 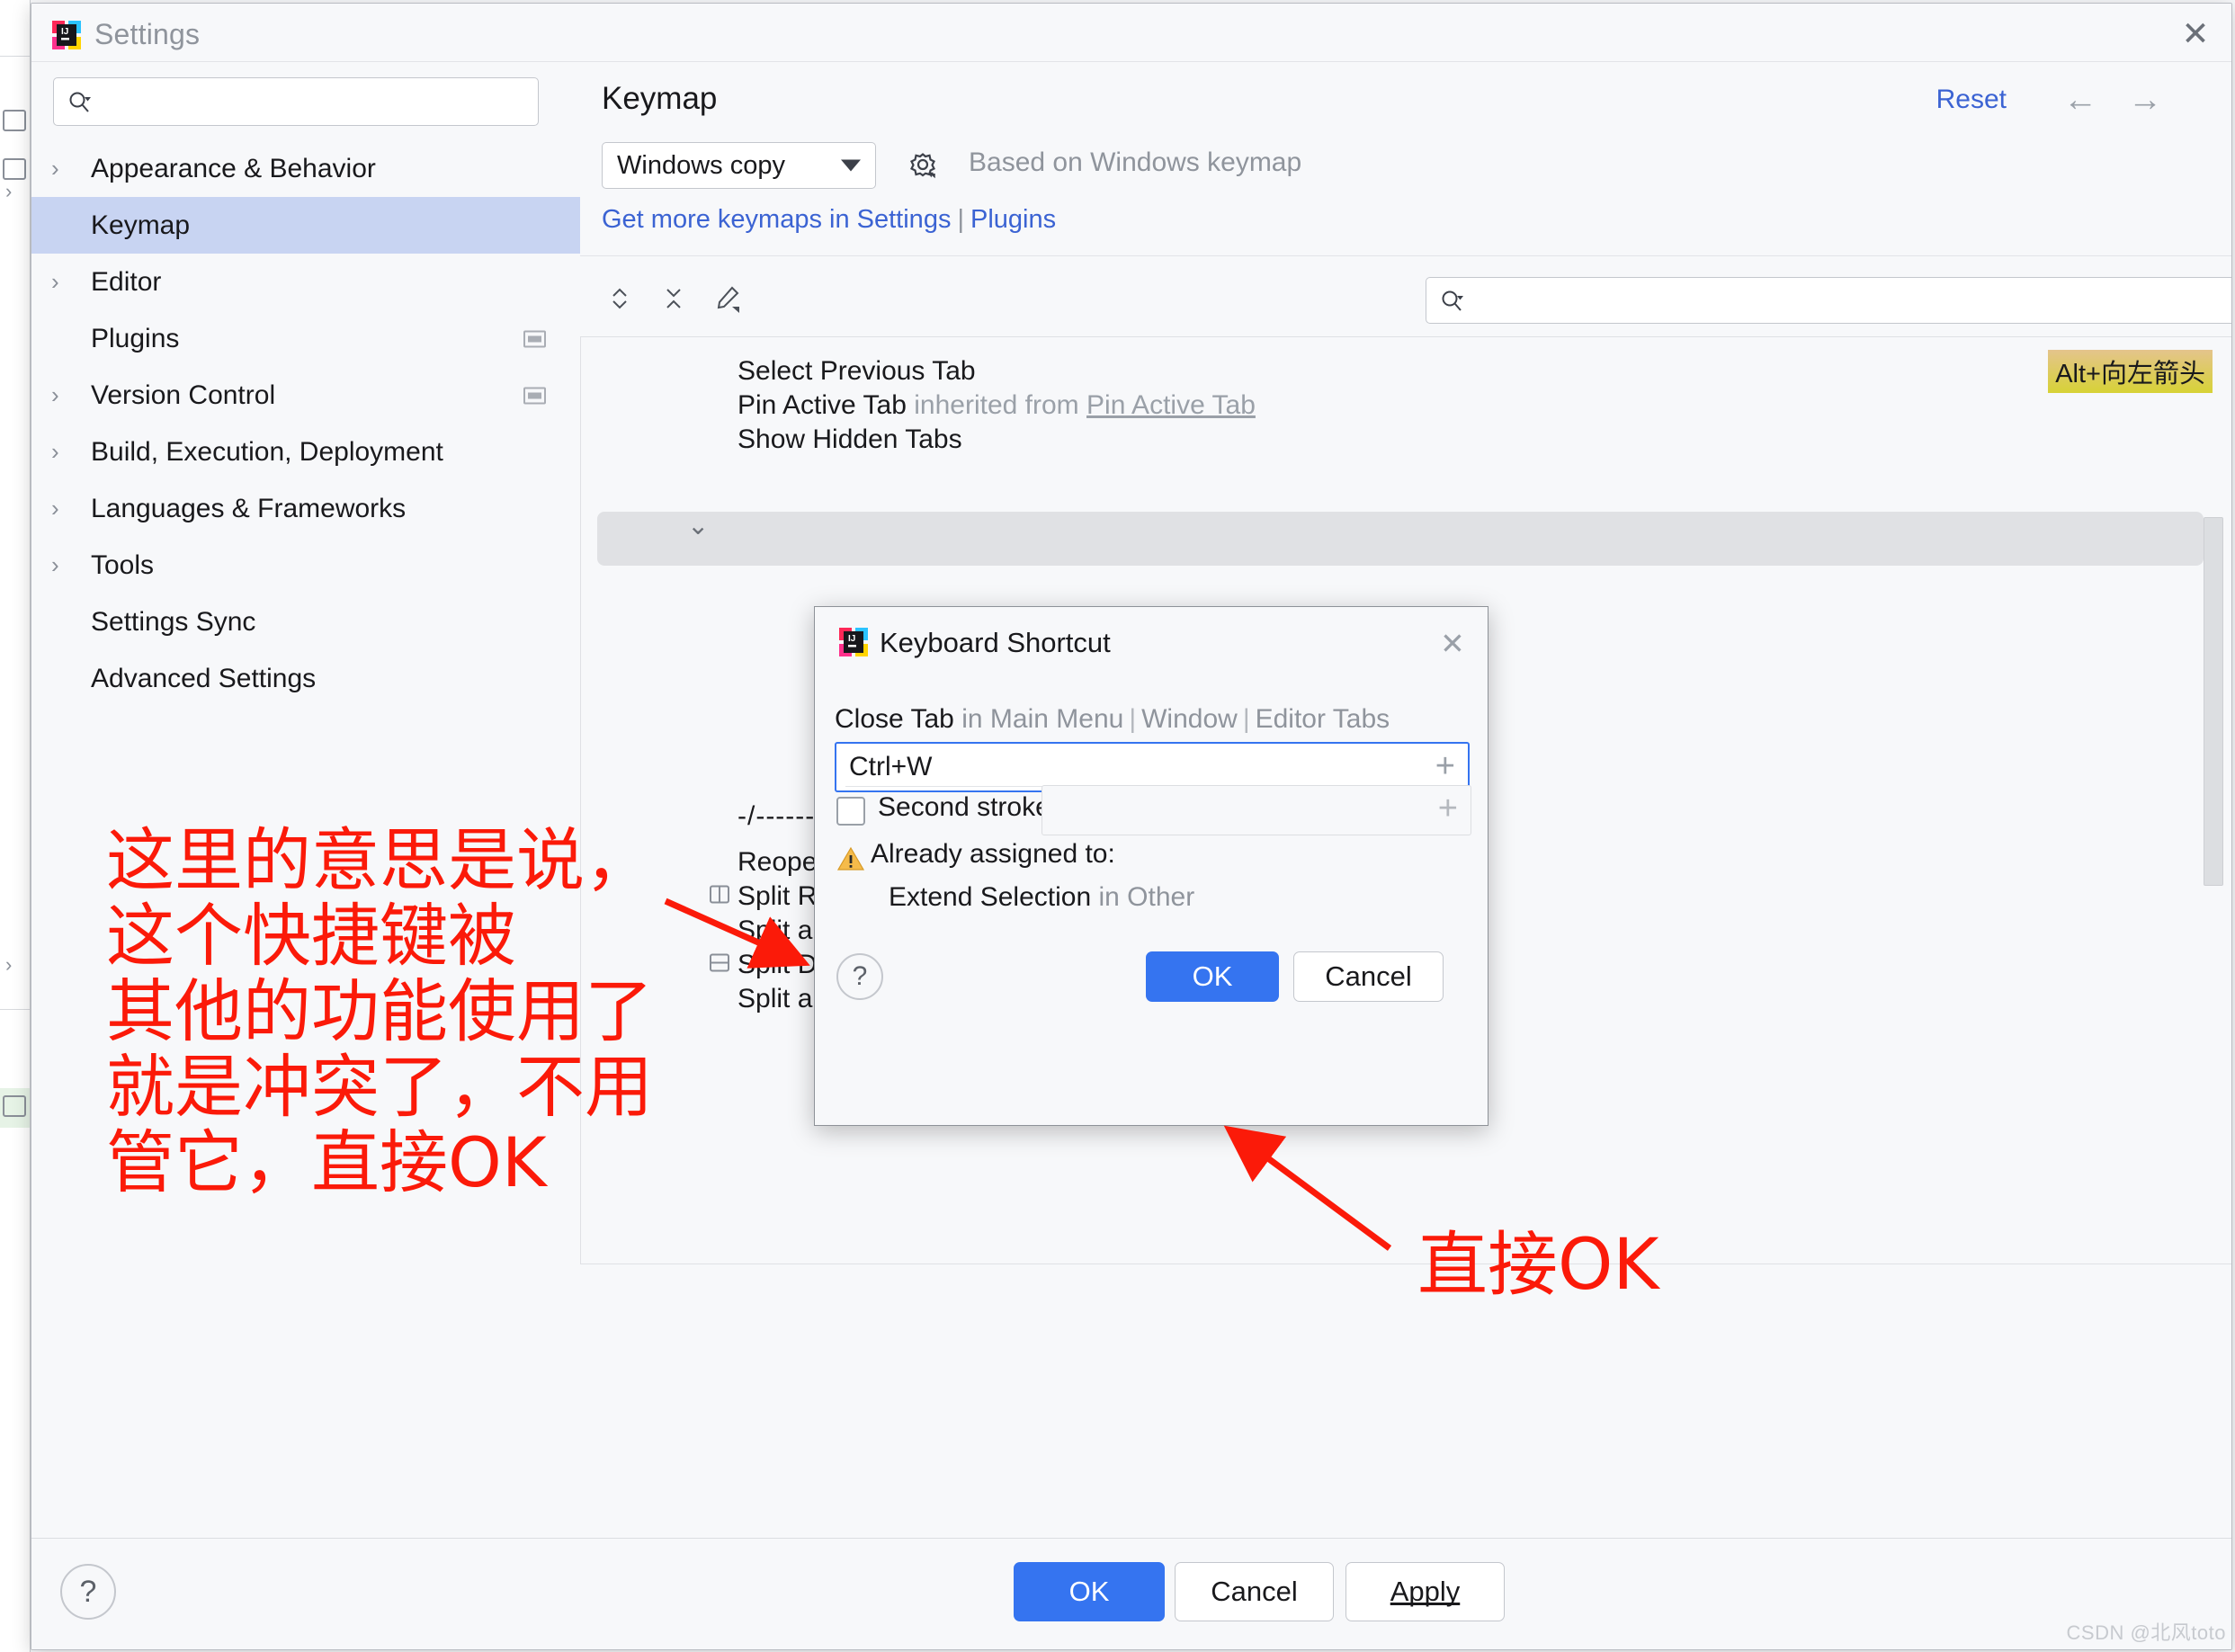 What do you see at coordinates (2213, 701) in the screenshot?
I see `vertical-scrollbar` at bounding box center [2213, 701].